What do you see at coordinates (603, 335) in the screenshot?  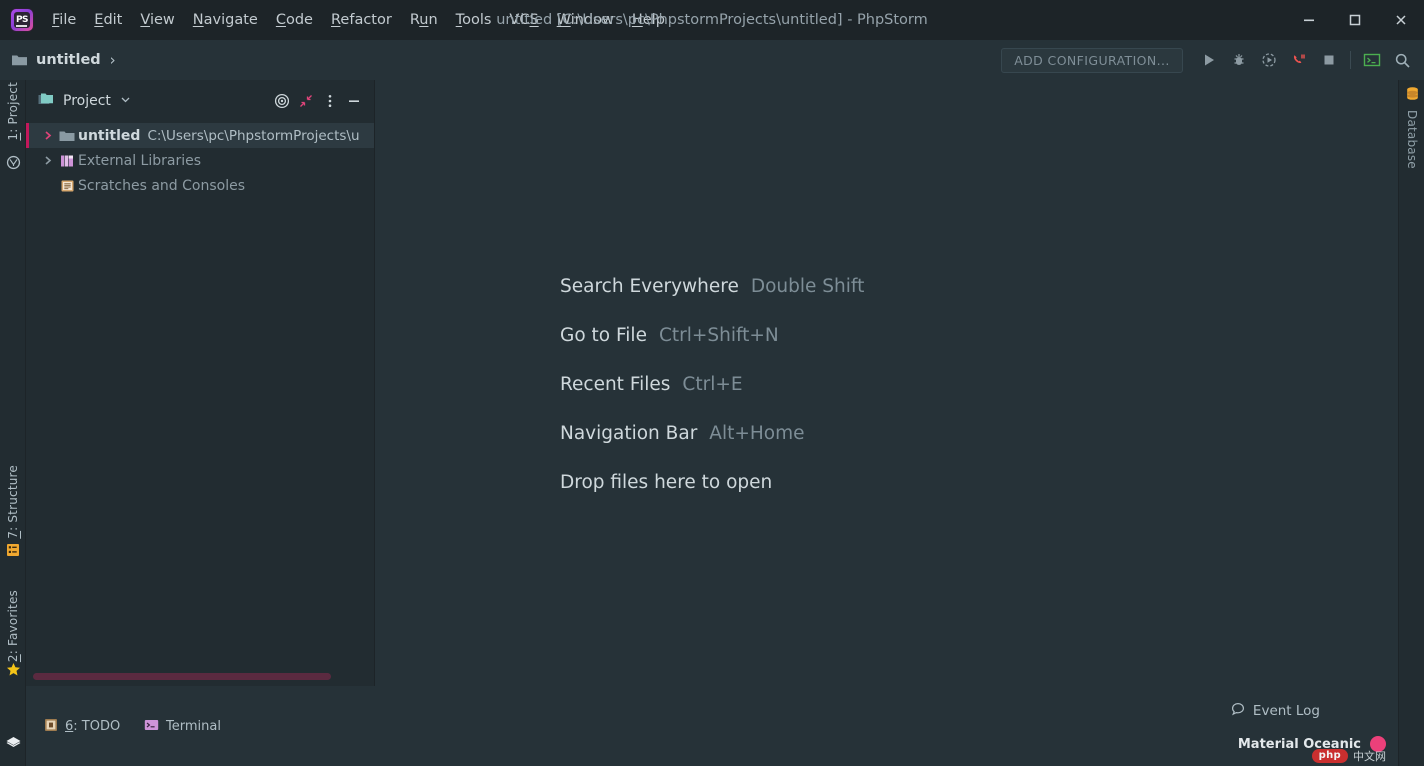 I see `hint-label: Go to File` at bounding box center [603, 335].